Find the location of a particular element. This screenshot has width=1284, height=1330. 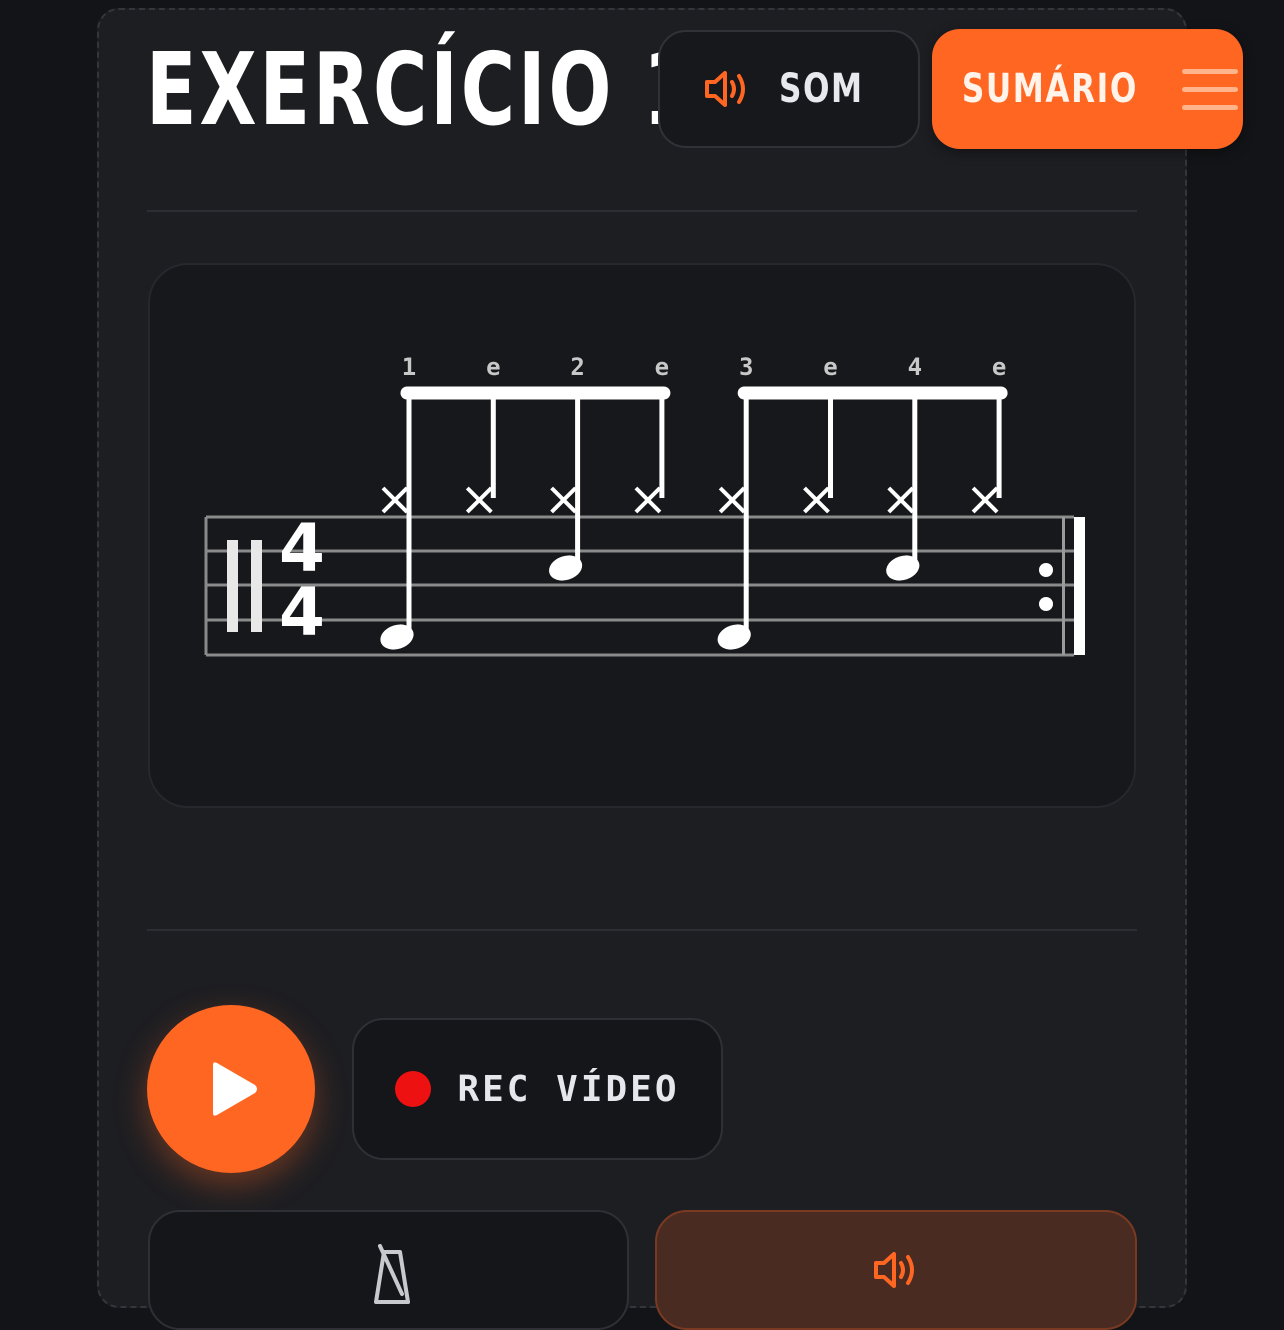

top-divider is located at coordinates (642, 211).